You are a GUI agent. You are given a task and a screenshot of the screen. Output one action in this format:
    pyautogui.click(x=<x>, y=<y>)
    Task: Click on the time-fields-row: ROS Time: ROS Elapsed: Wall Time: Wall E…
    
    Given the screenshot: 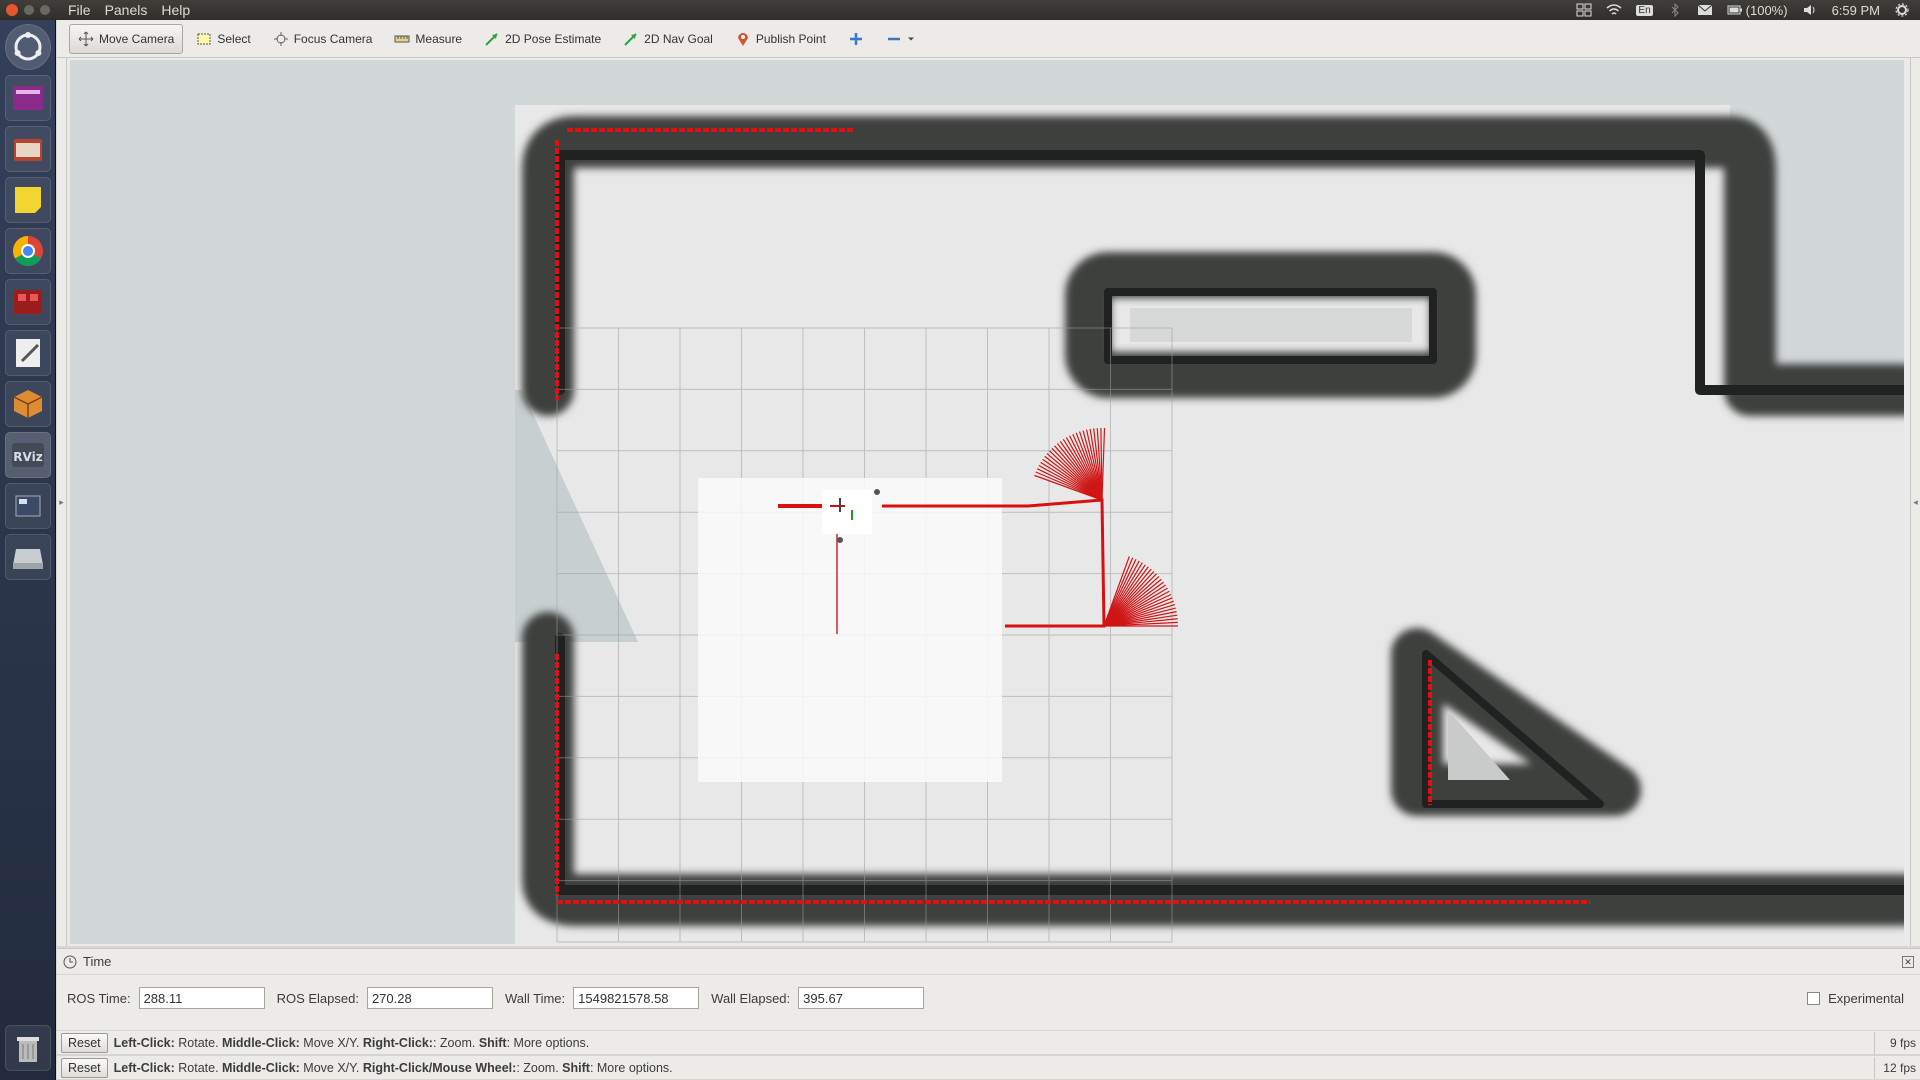 What is the action you would take?
    pyautogui.click(x=988, y=998)
    